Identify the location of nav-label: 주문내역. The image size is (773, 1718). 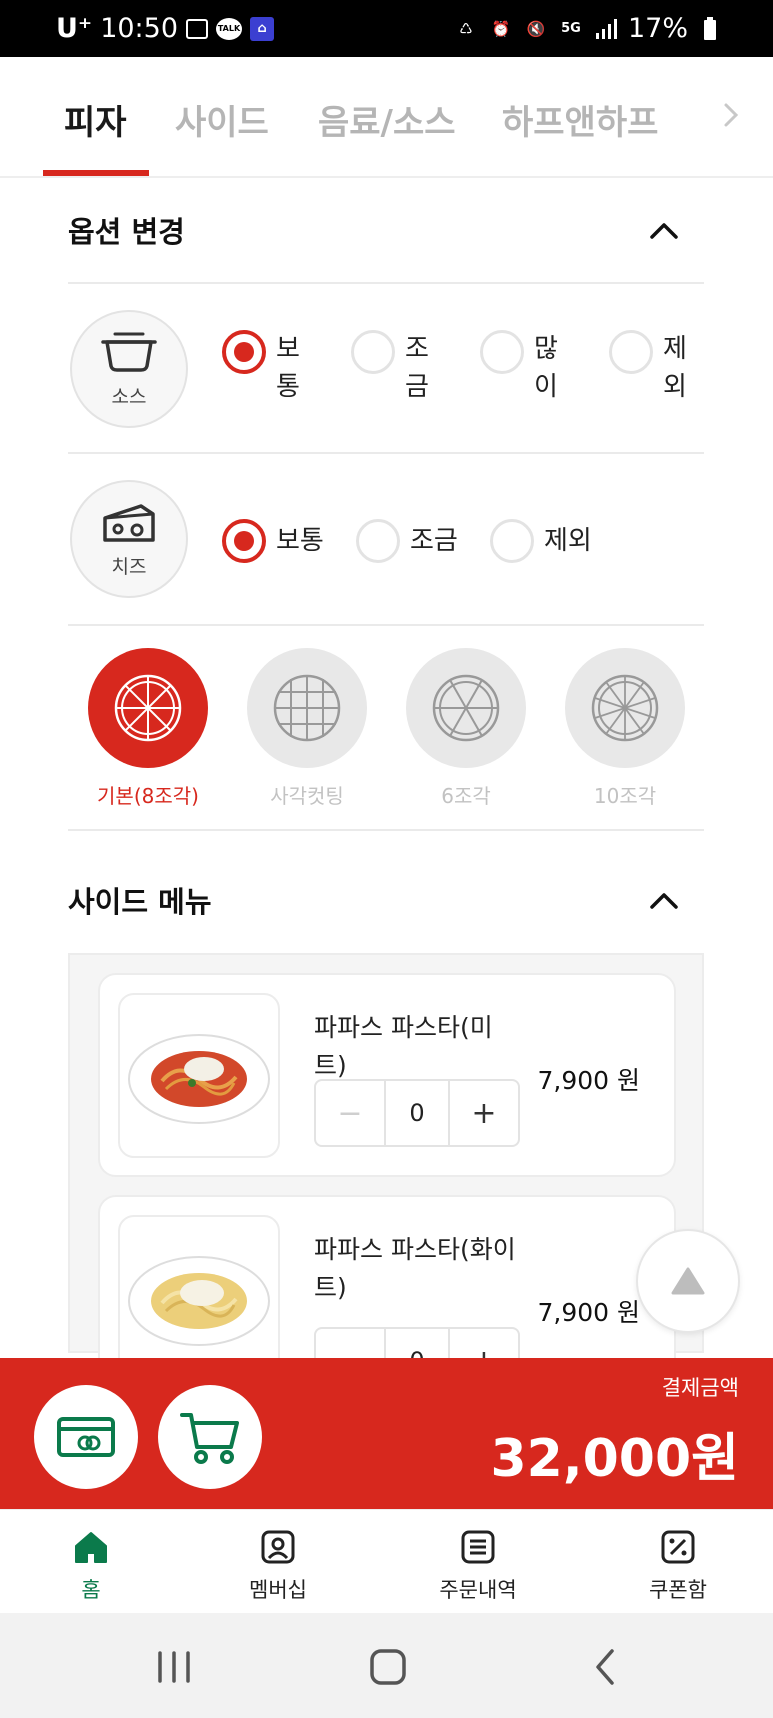
(478, 1590).